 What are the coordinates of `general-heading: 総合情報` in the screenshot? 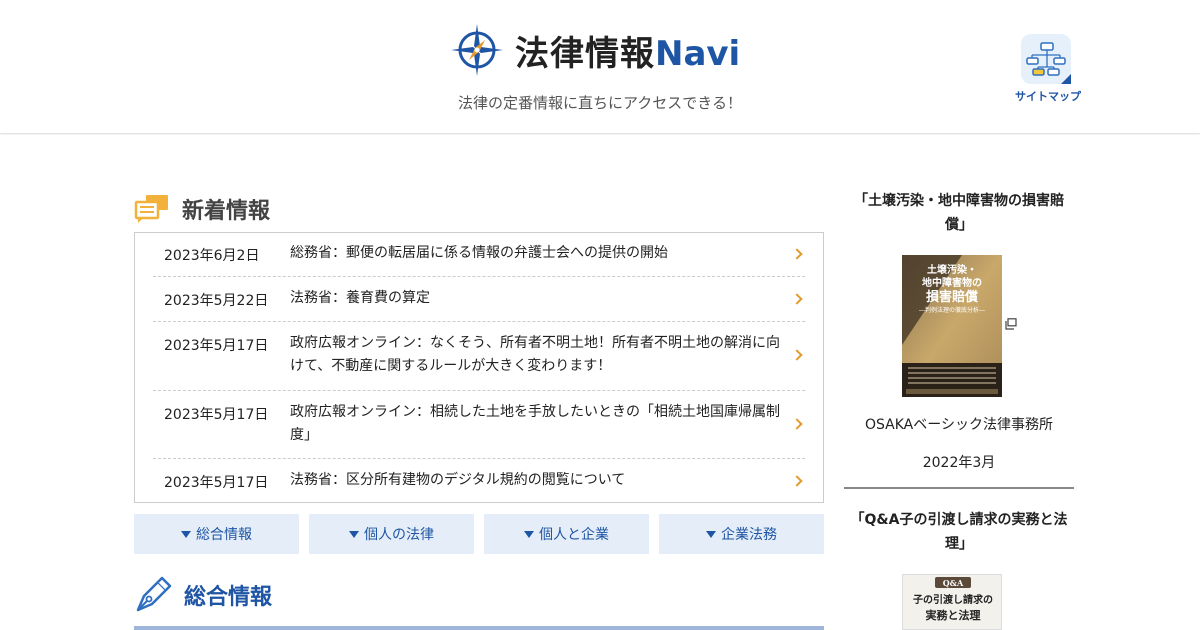 It's located at (203, 595).